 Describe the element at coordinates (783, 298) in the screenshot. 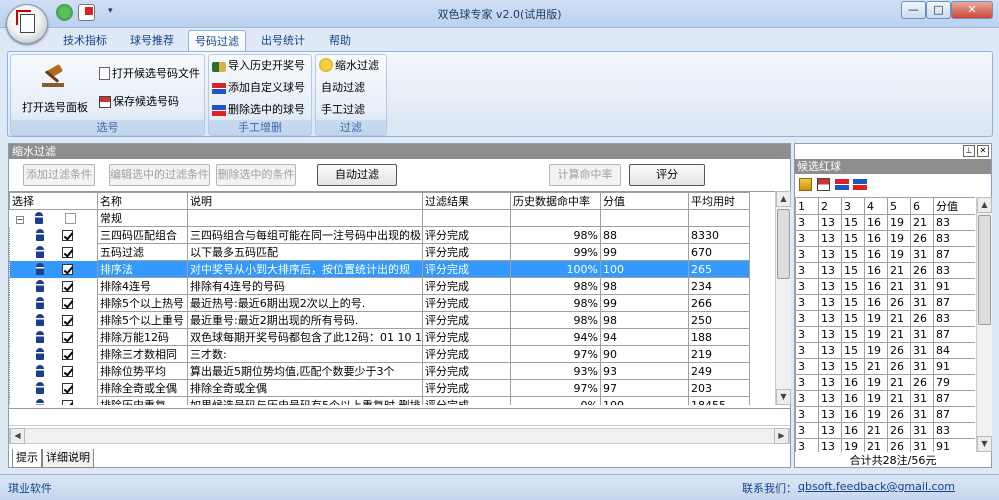

I see `table-vertical-scrollbar: ▲ ▼` at that location.